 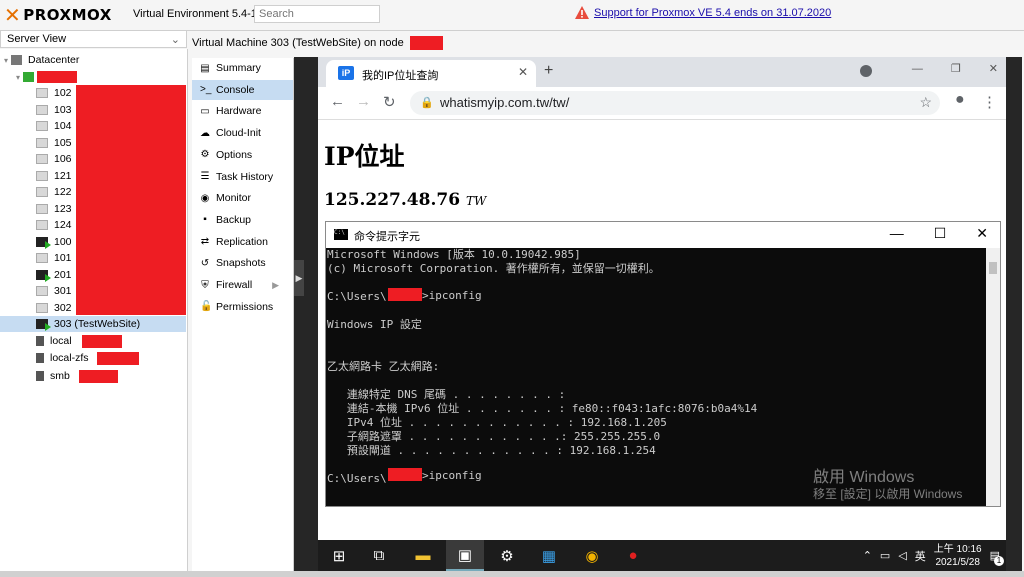 What do you see at coordinates (205, 285) in the screenshot?
I see `shield-icon: ⛨` at bounding box center [205, 285].